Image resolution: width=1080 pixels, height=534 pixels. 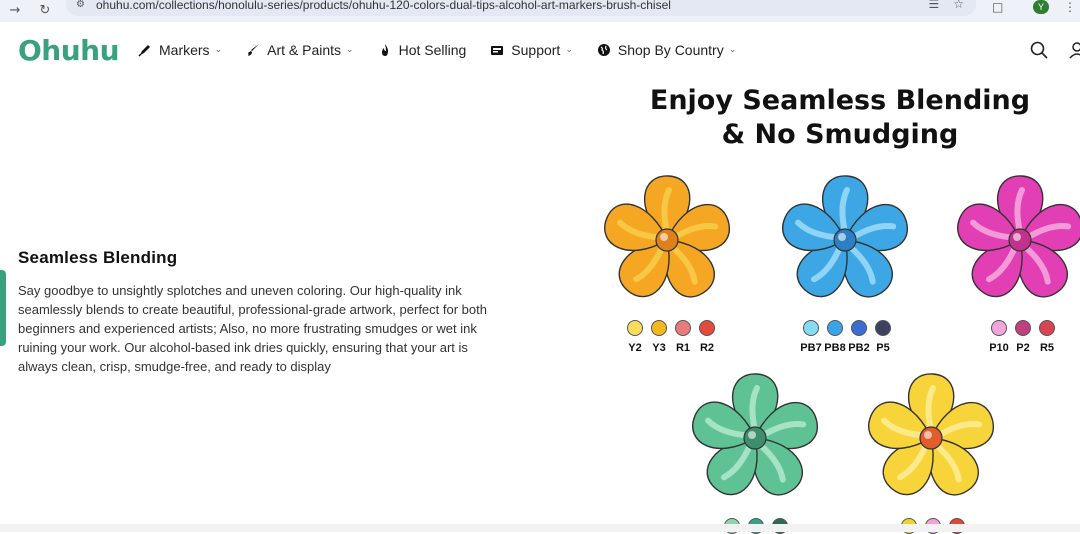 I want to click on flame-icon, so click(x=385, y=50).